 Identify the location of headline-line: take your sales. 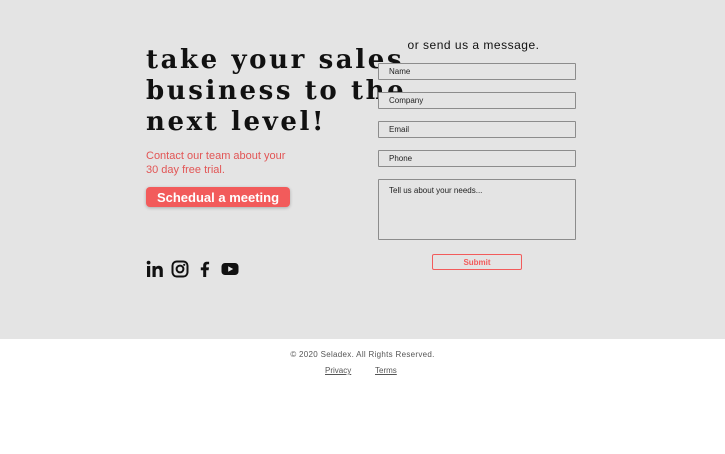
(275, 60).